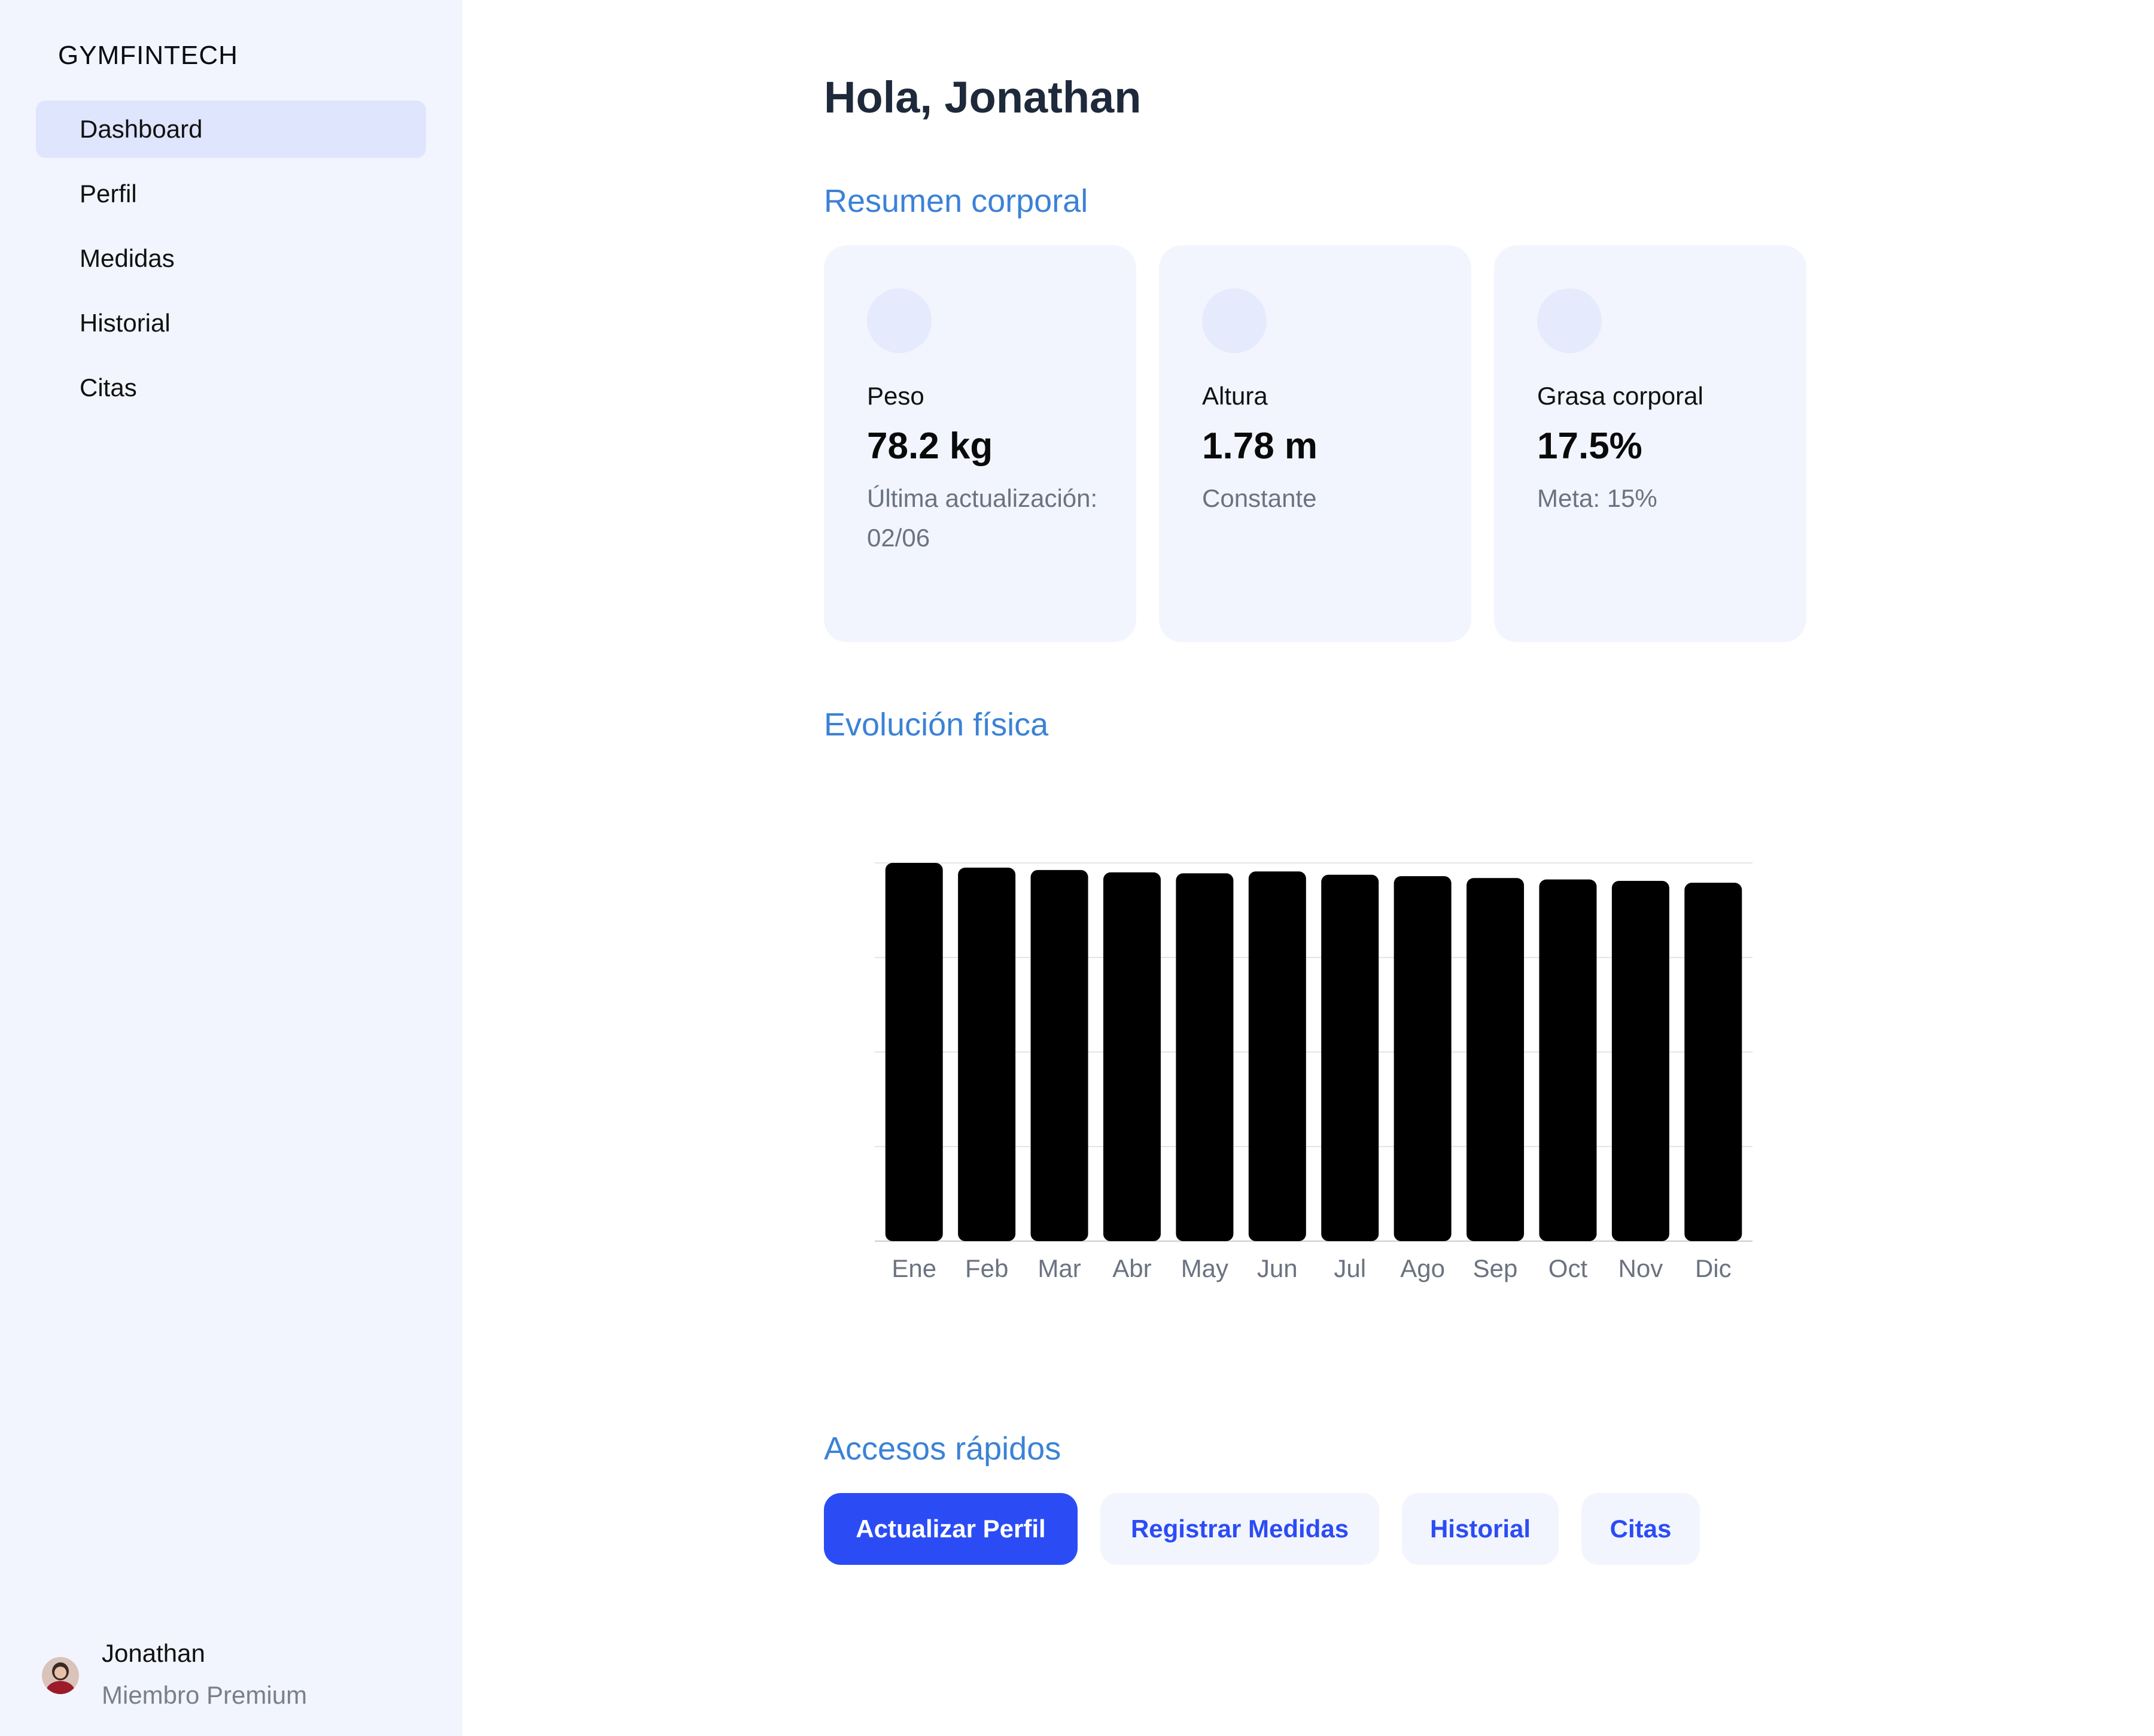 This screenshot has width=2154, height=1736. What do you see at coordinates (142, 129) in the screenshot?
I see `sidebar-item-label: Dashboard` at bounding box center [142, 129].